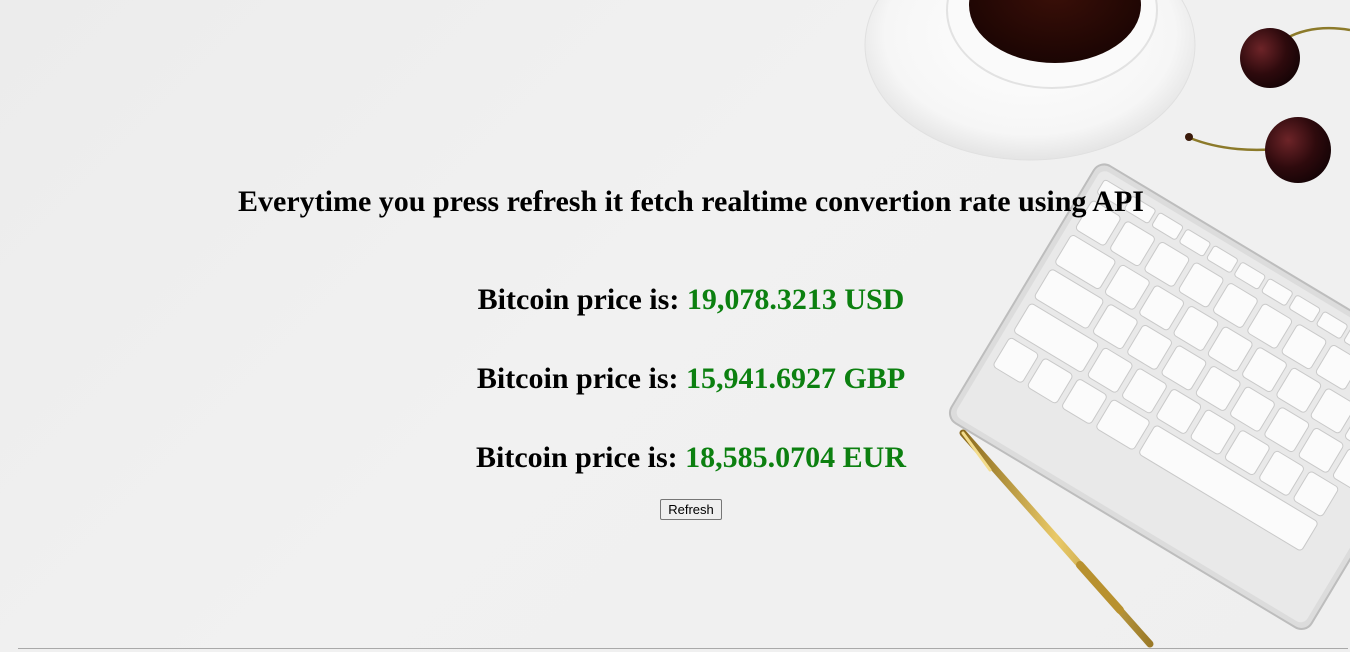 This screenshot has height=652, width=1350. What do you see at coordinates (795, 299) in the screenshot?
I see `price-value-usd: 19,078.3213 USD` at bounding box center [795, 299].